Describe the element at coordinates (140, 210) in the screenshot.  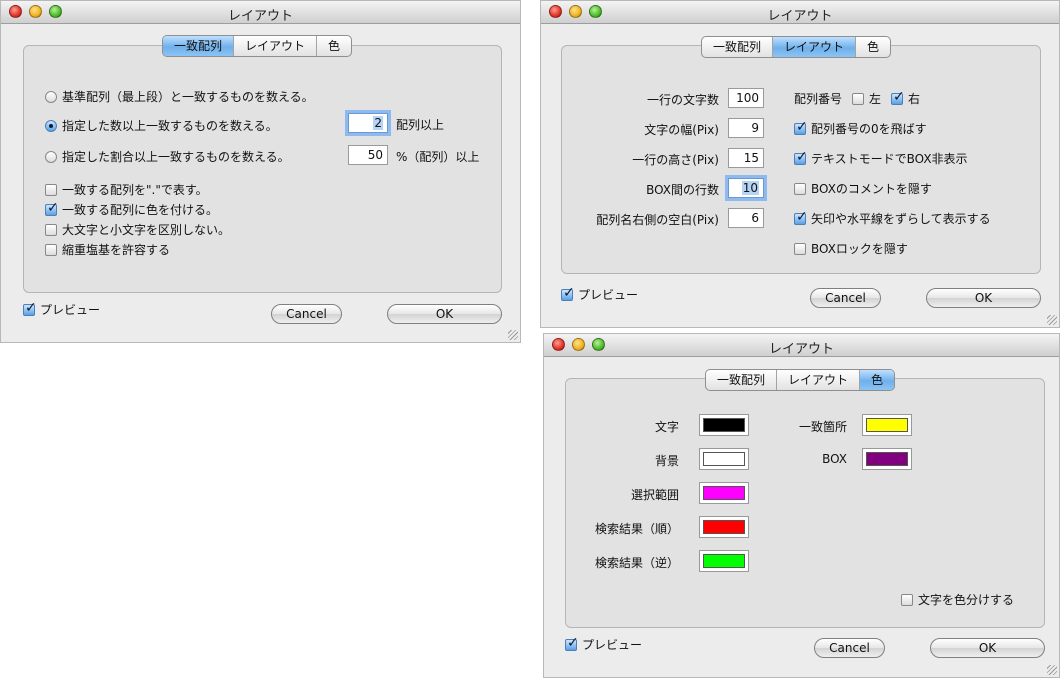
I see `checkbox-label: 一致する配列に色を付ける。` at that location.